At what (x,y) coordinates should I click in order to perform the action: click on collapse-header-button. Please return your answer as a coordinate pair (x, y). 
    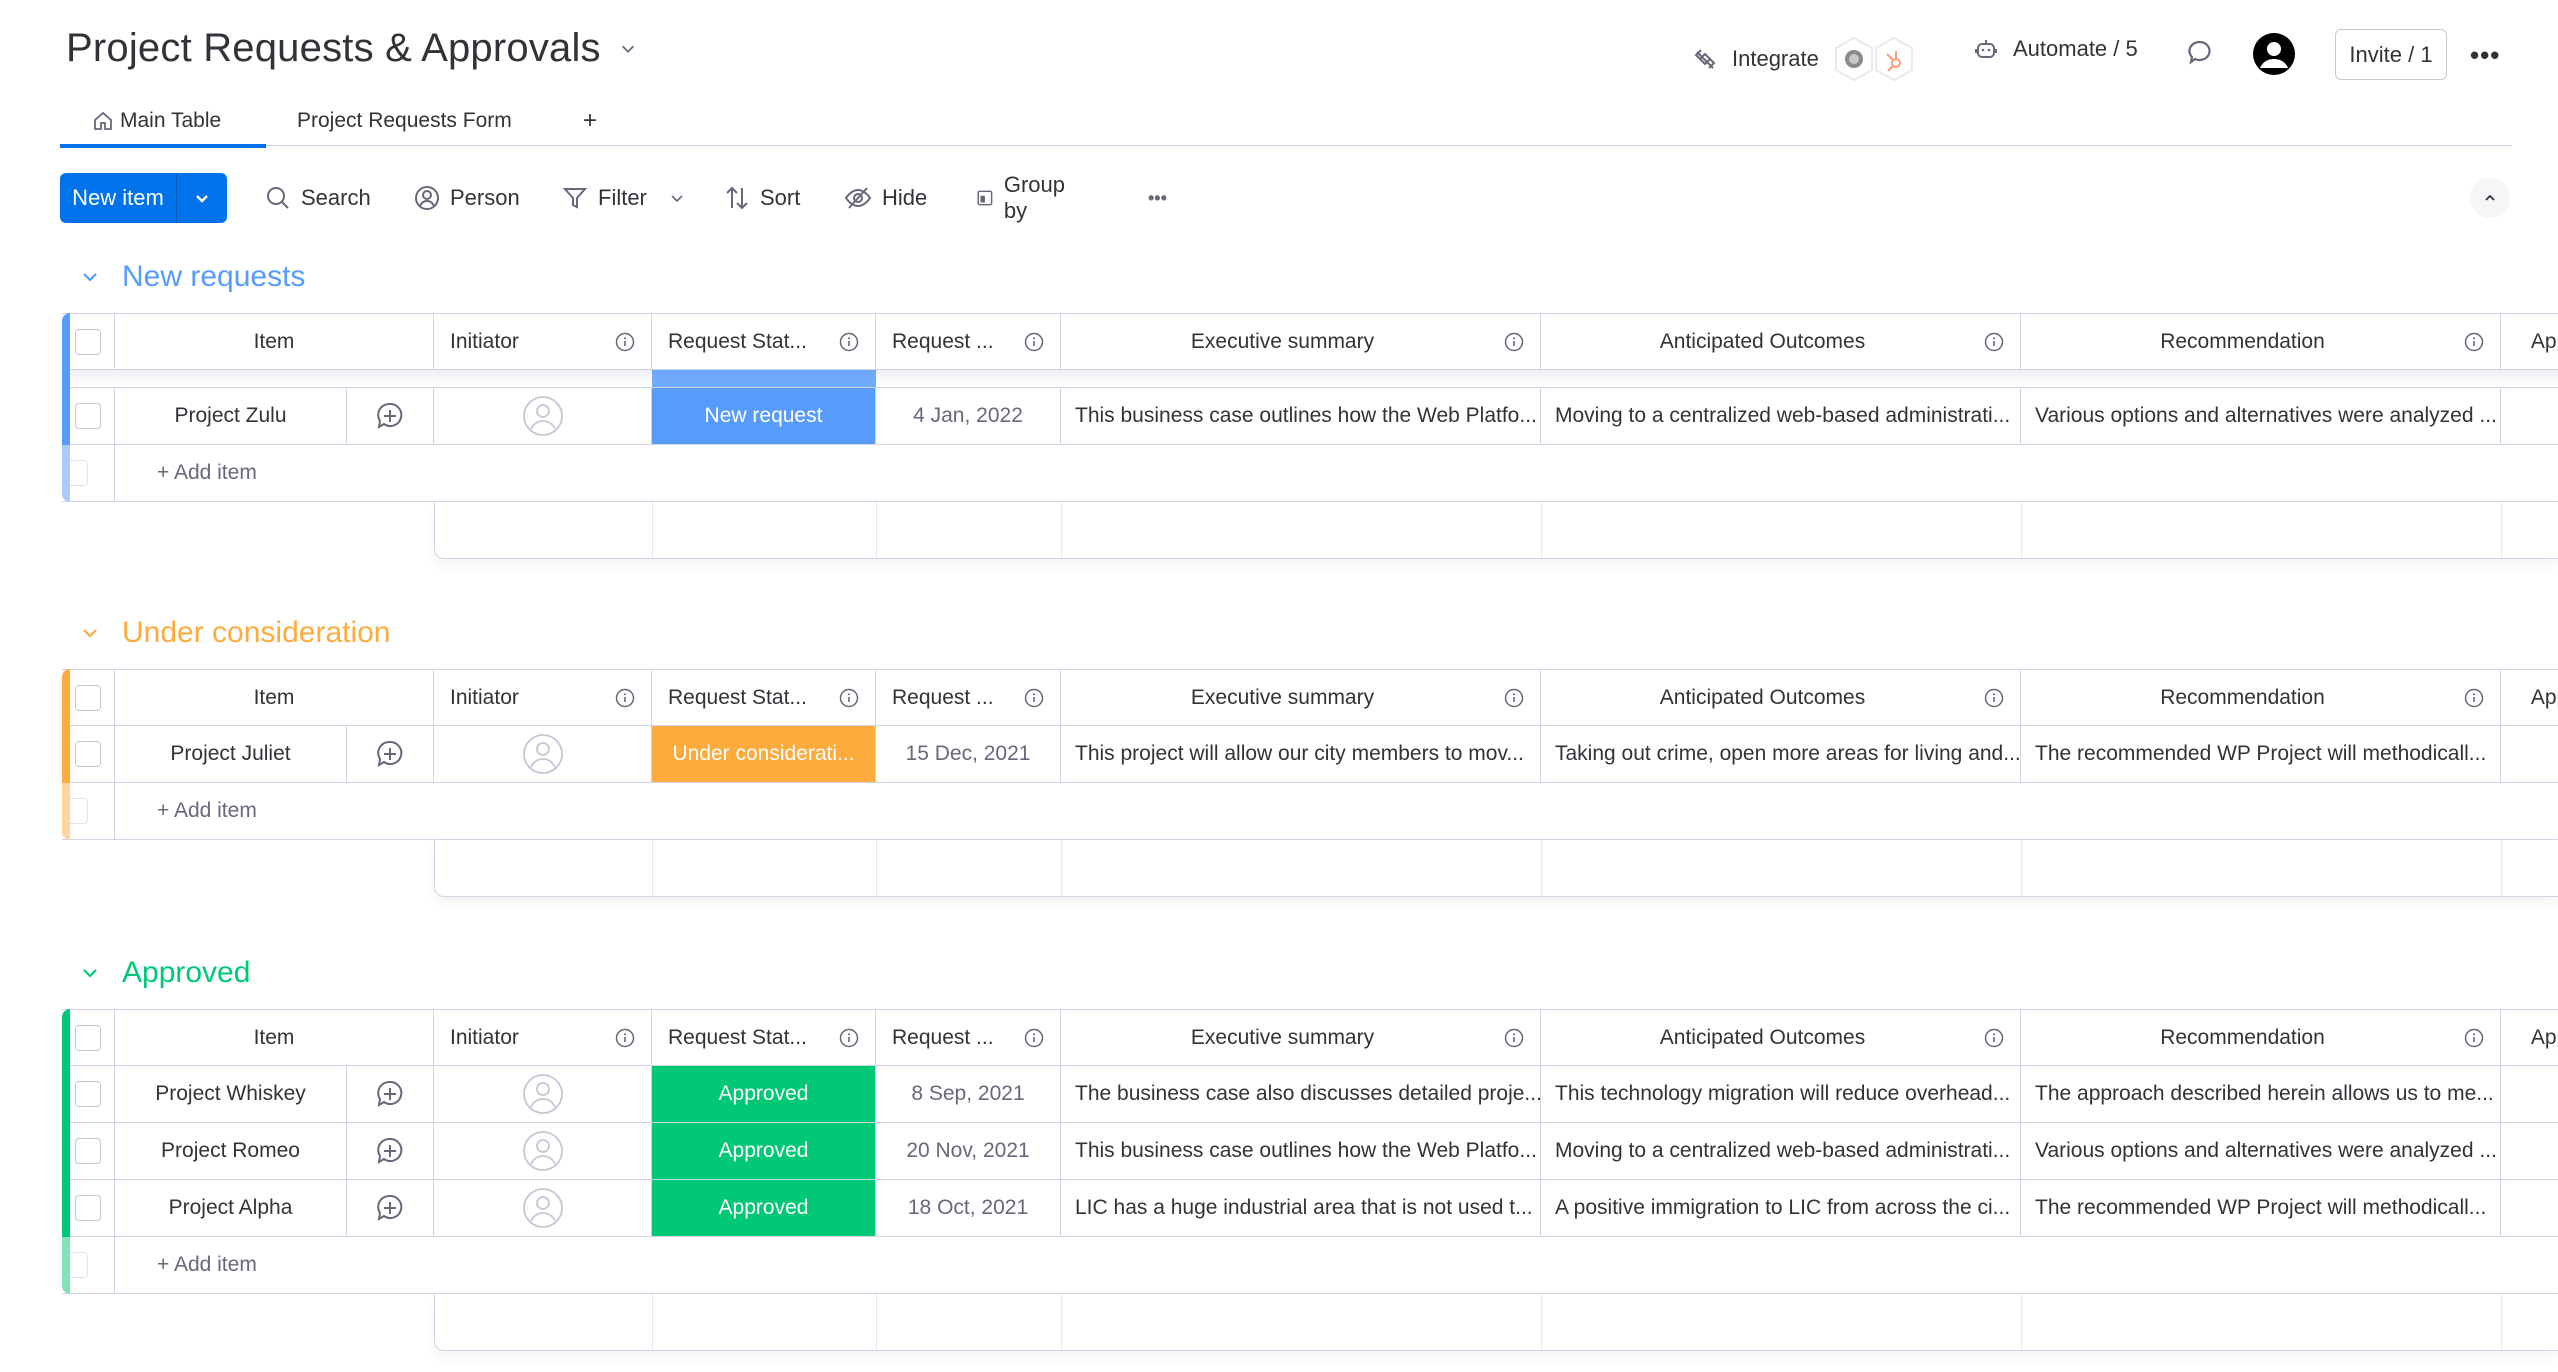
    Looking at the image, I should click on (2490, 198).